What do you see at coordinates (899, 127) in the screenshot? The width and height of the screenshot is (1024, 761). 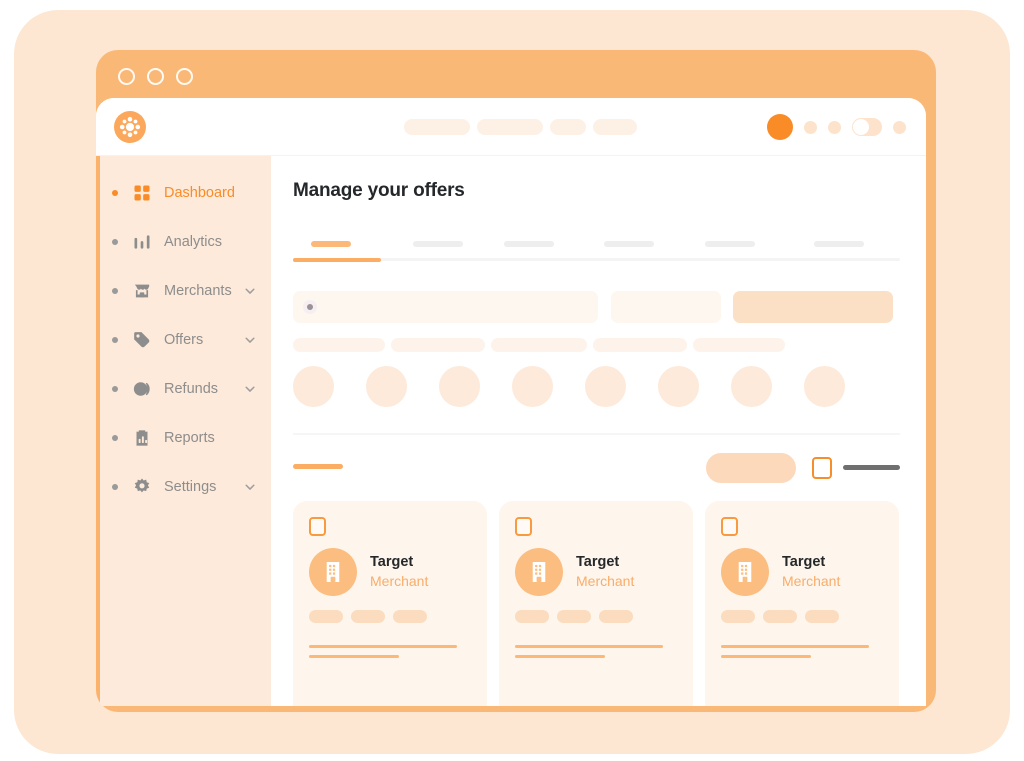 I see `overflow-menu-icon` at bounding box center [899, 127].